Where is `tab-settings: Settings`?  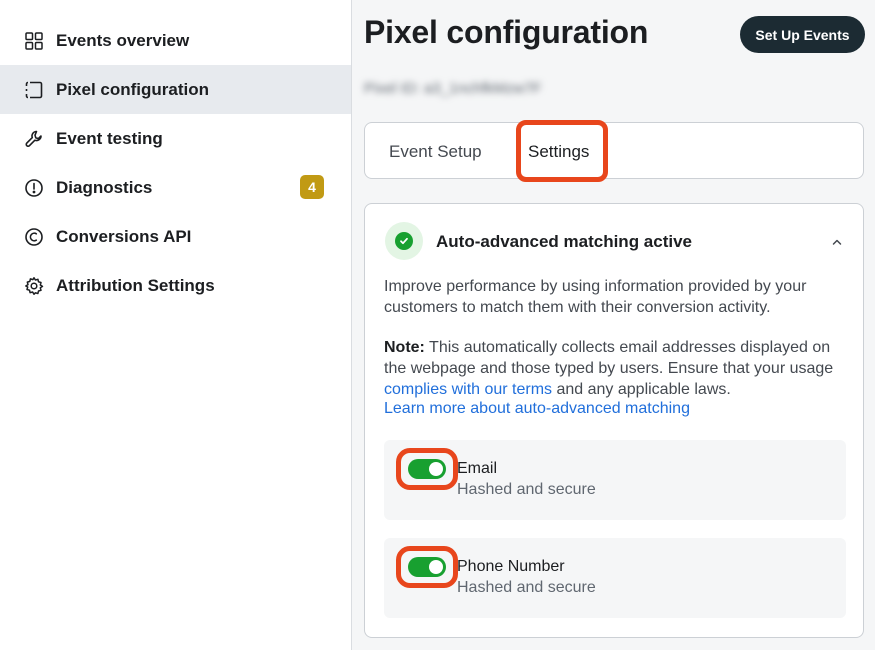
tab-settings: Settings is located at coordinates (558, 151).